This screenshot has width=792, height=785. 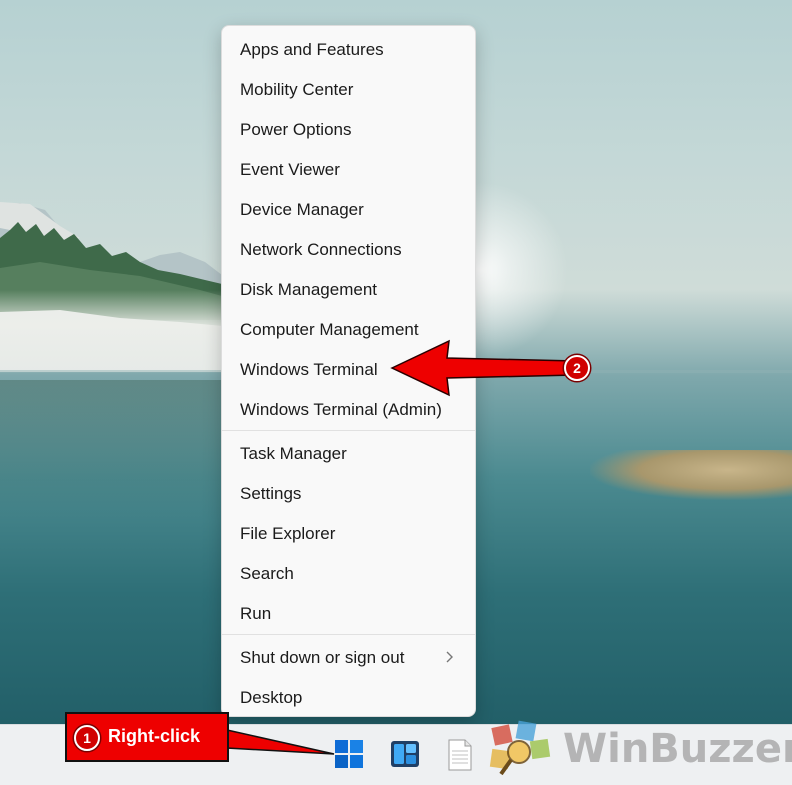 What do you see at coordinates (348, 574) in the screenshot?
I see `menu-item-search: Search` at bounding box center [348, 574].